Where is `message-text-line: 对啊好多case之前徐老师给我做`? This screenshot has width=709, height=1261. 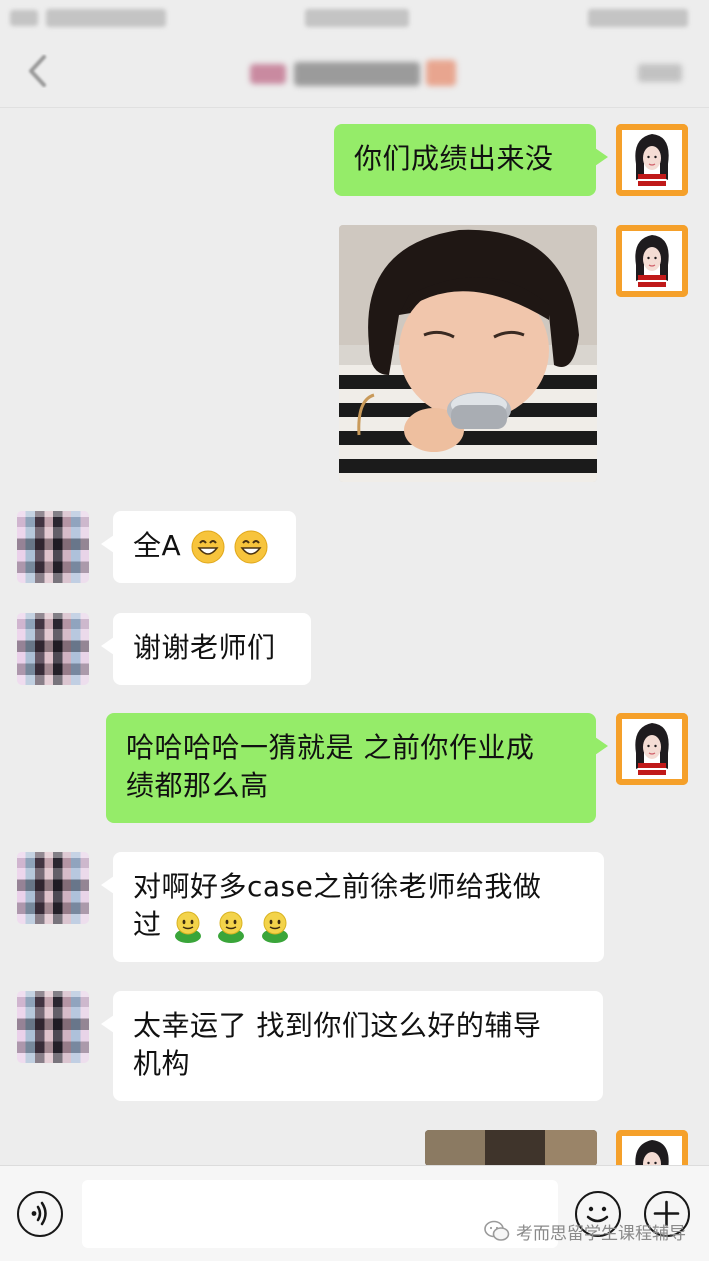
message-text-line: 对啊好多case之前徐老师给我做 is located at coordinates (337, 886).